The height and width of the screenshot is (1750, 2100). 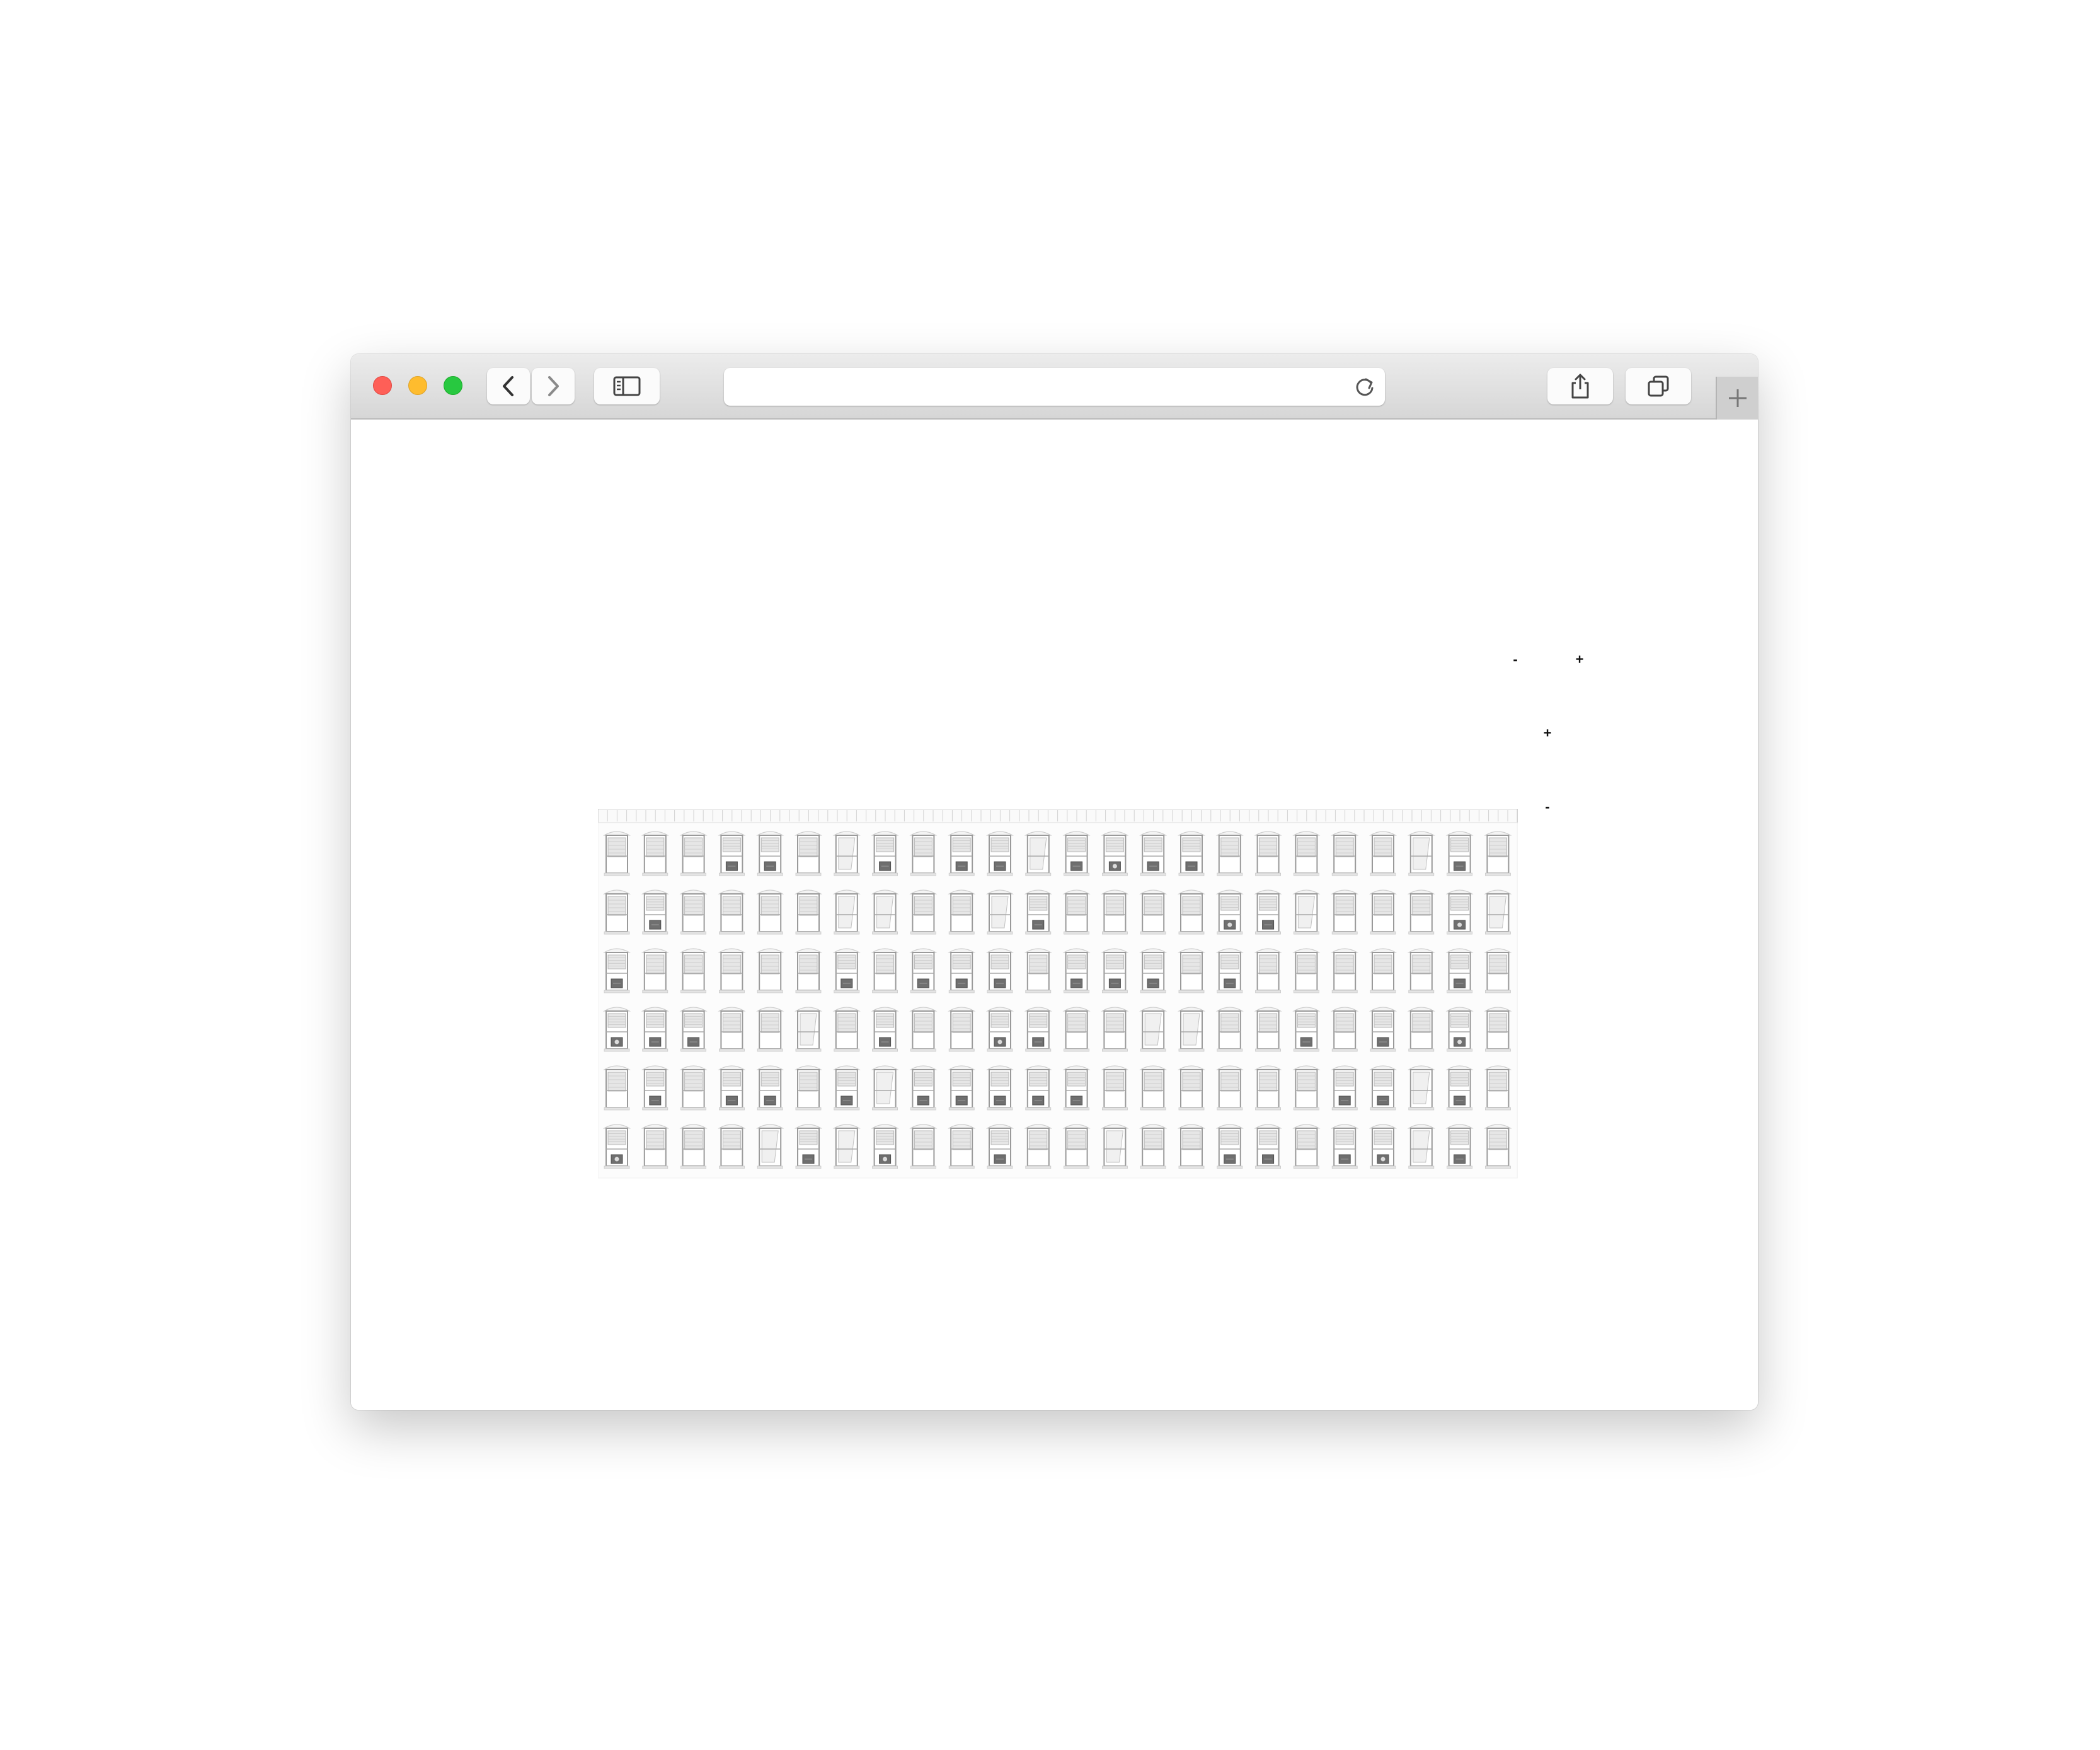 What do you see at coordinates (1515, 659) in the screenshot?
I see `top-minus-button: -` at bounding box center [1515, 659].